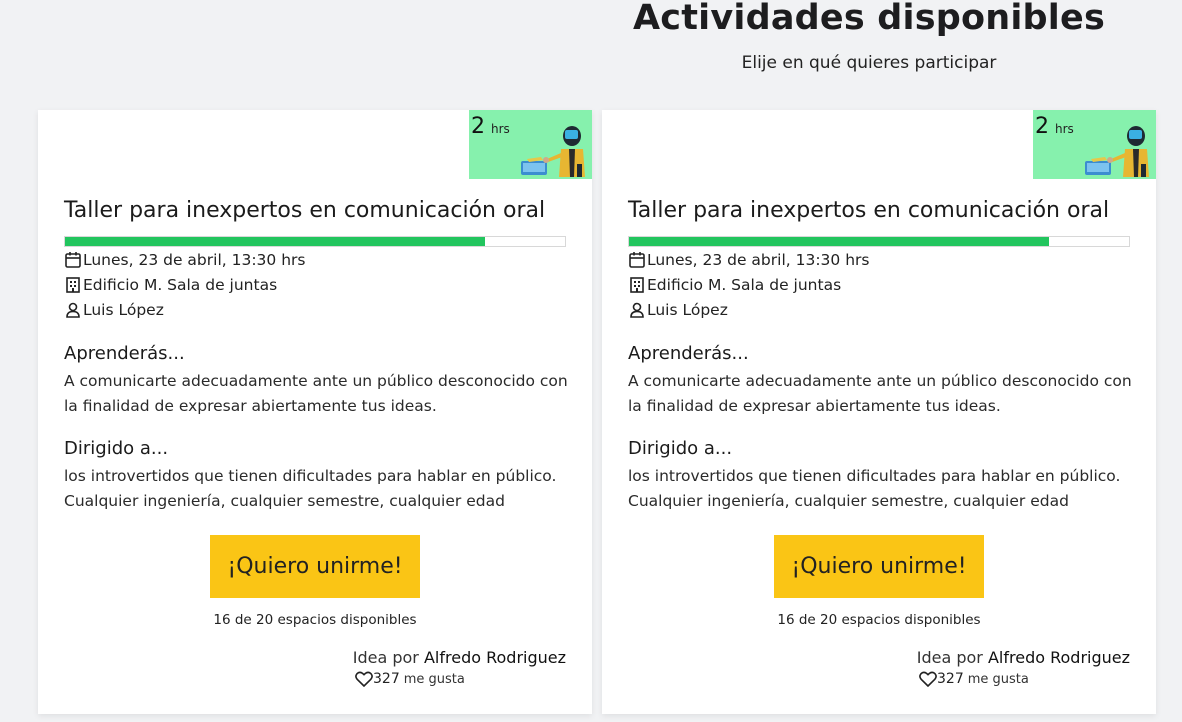 Image resolution: width=1182 pixels, height=722 pixels. I want to click on page-subtitle: Elije en qué quieres participar, so click(869, 63).